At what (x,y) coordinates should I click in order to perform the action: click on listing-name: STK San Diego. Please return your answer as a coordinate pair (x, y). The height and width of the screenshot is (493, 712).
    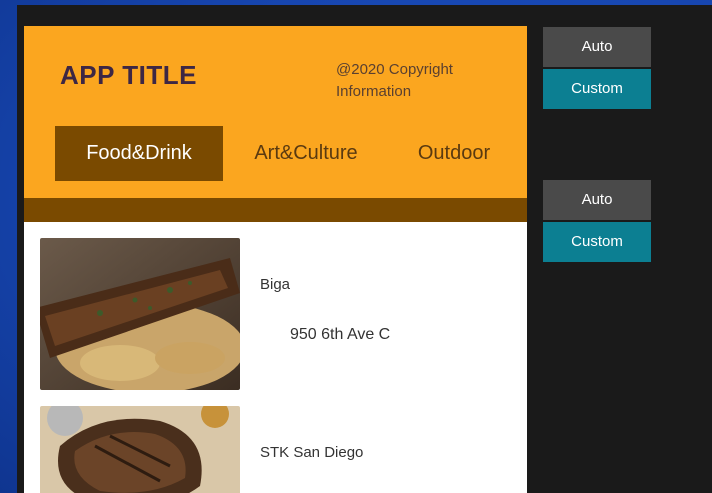
    Looking at the image, I should click on (312, 452).